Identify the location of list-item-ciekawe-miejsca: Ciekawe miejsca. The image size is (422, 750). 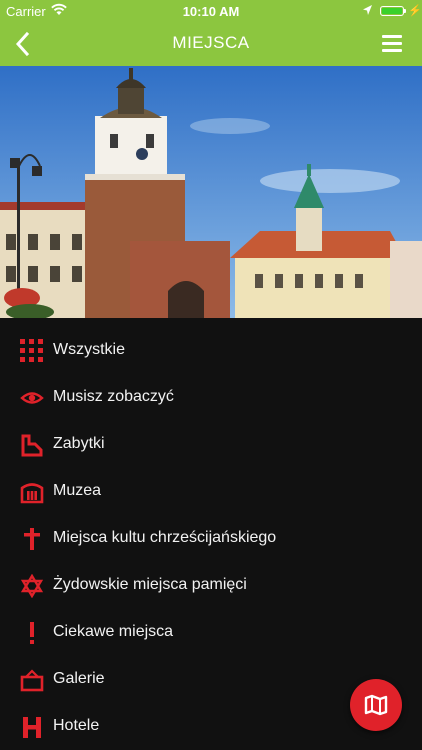
(211, 633).